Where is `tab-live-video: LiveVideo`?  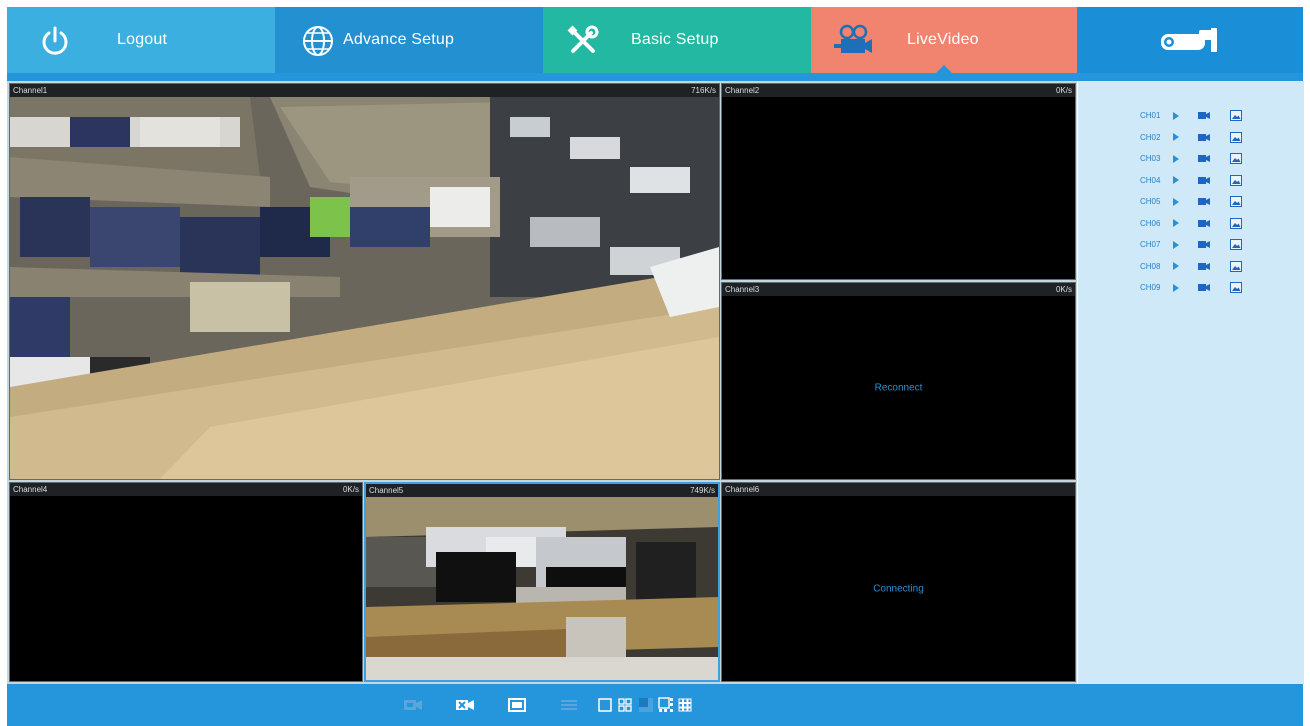 tab-live-video: LiveVideo is located at coordinates (944, 40).